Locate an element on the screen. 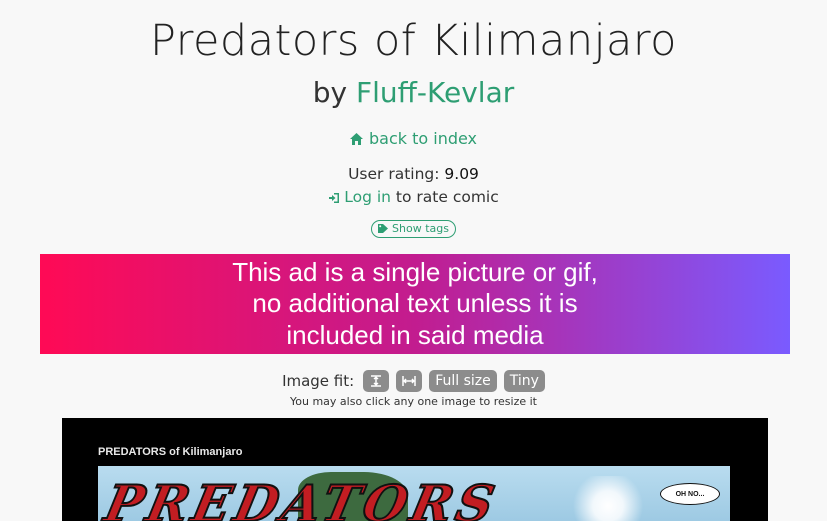  image-fit-label: Image fit: is located at coordinates (318, 381).